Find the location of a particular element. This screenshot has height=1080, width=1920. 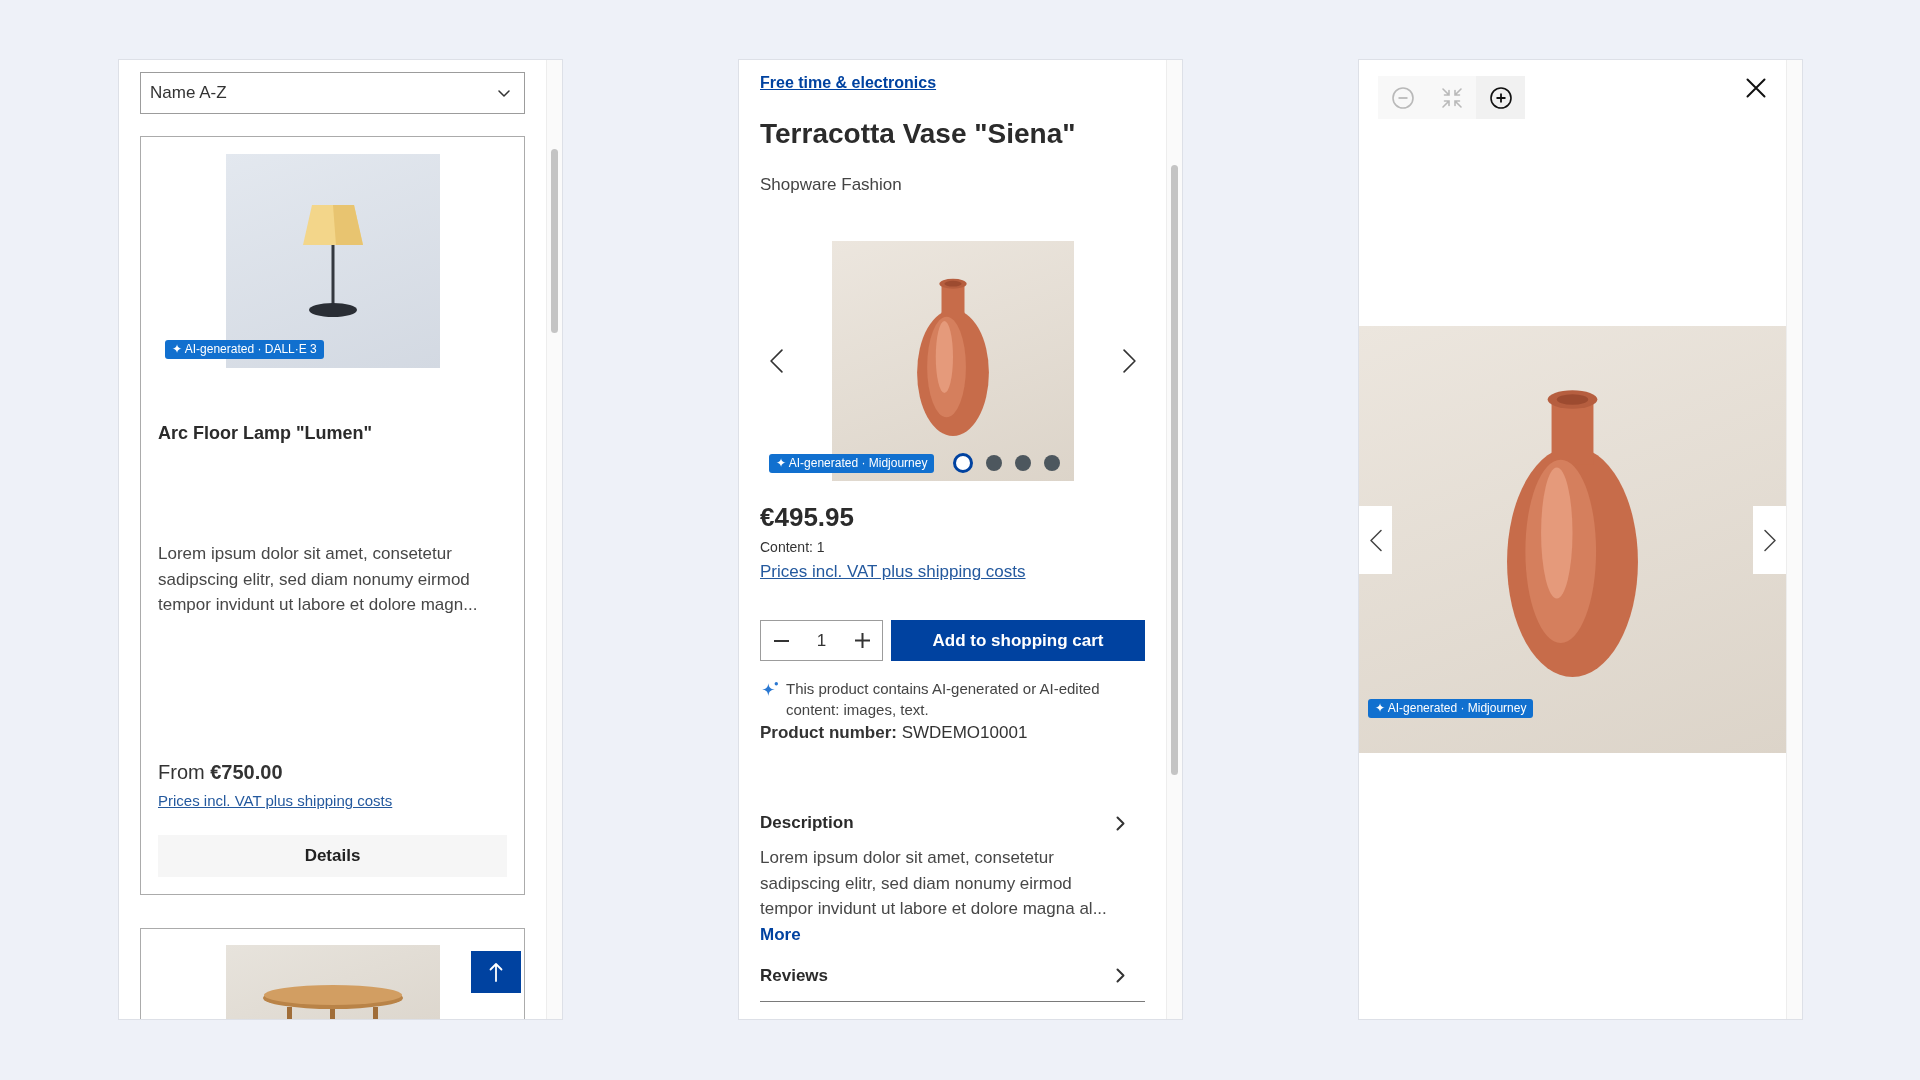

quantity-stepper: 1 is located at coordinates (821, 640).